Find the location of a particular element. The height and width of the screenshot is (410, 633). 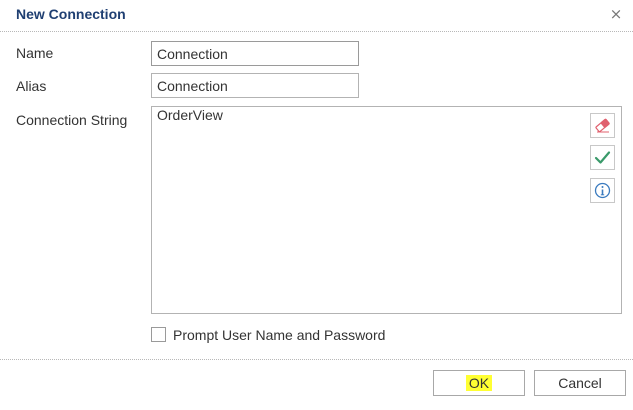

ok-button-label: OK is located at coordinates (479, 383).